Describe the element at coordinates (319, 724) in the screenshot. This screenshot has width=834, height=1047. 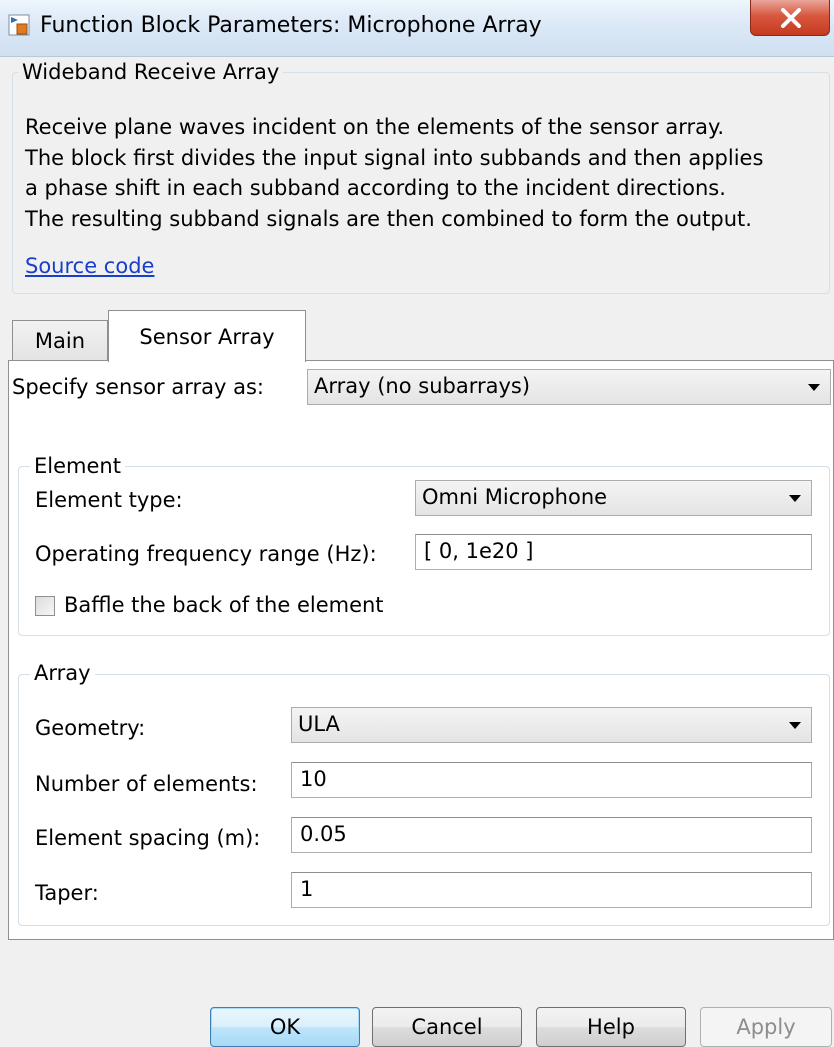
I see `geometry-value: ULA` at that location.